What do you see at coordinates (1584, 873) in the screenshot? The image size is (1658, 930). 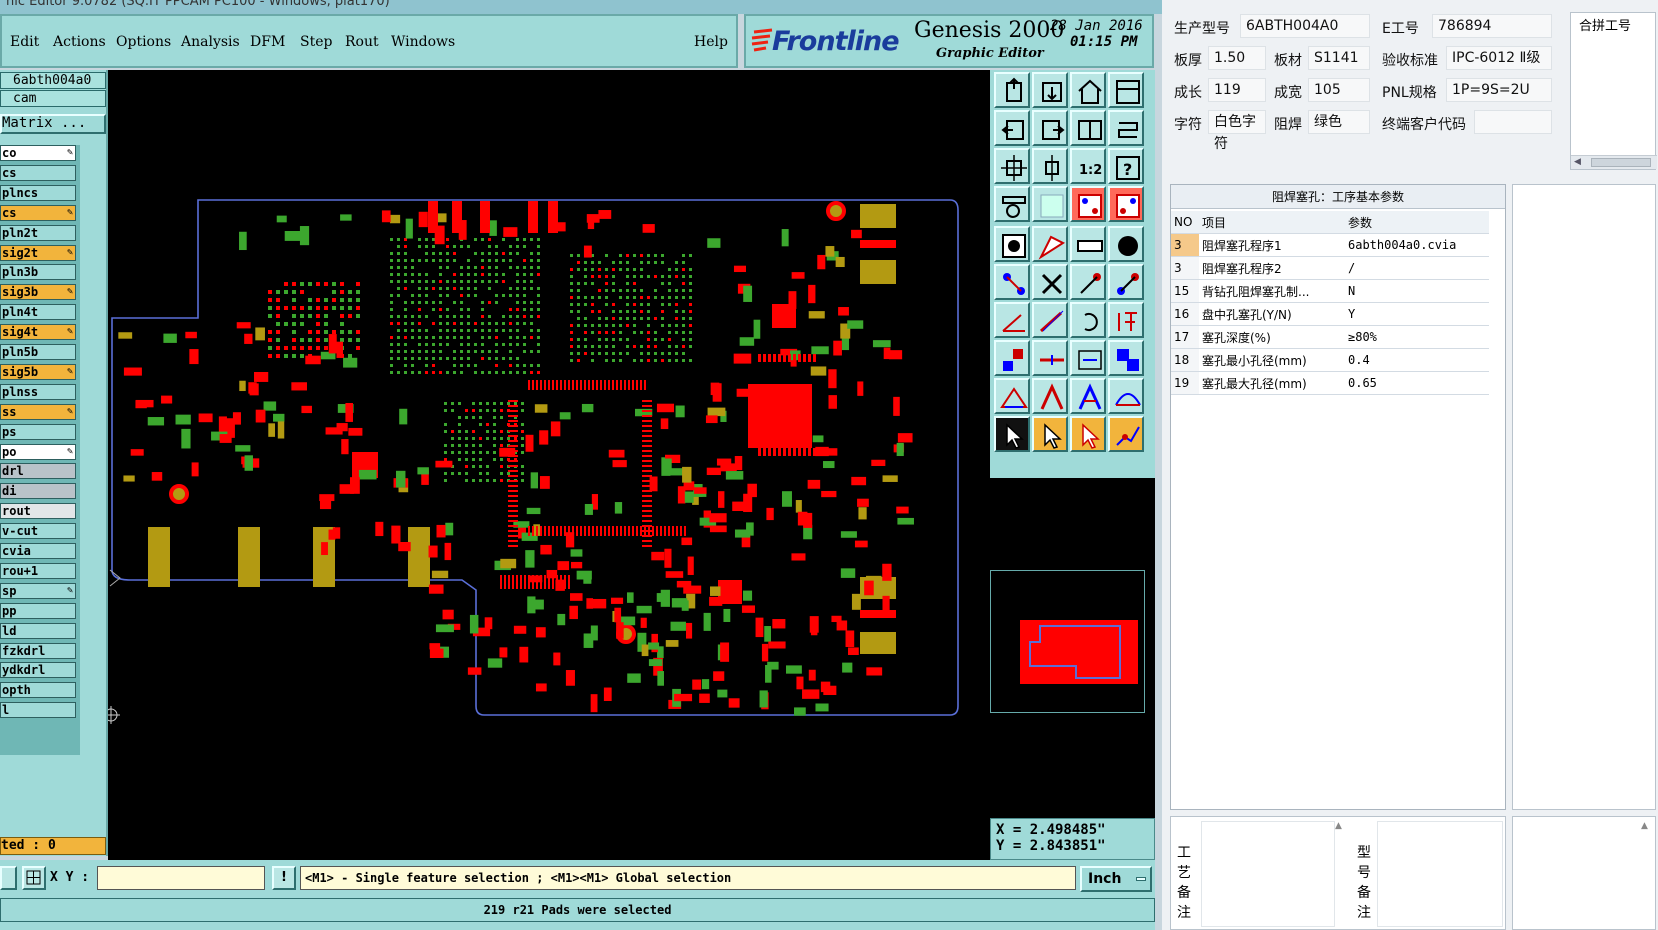 I see `remarks-extra: ▲` at bounding box center [1584, 873].